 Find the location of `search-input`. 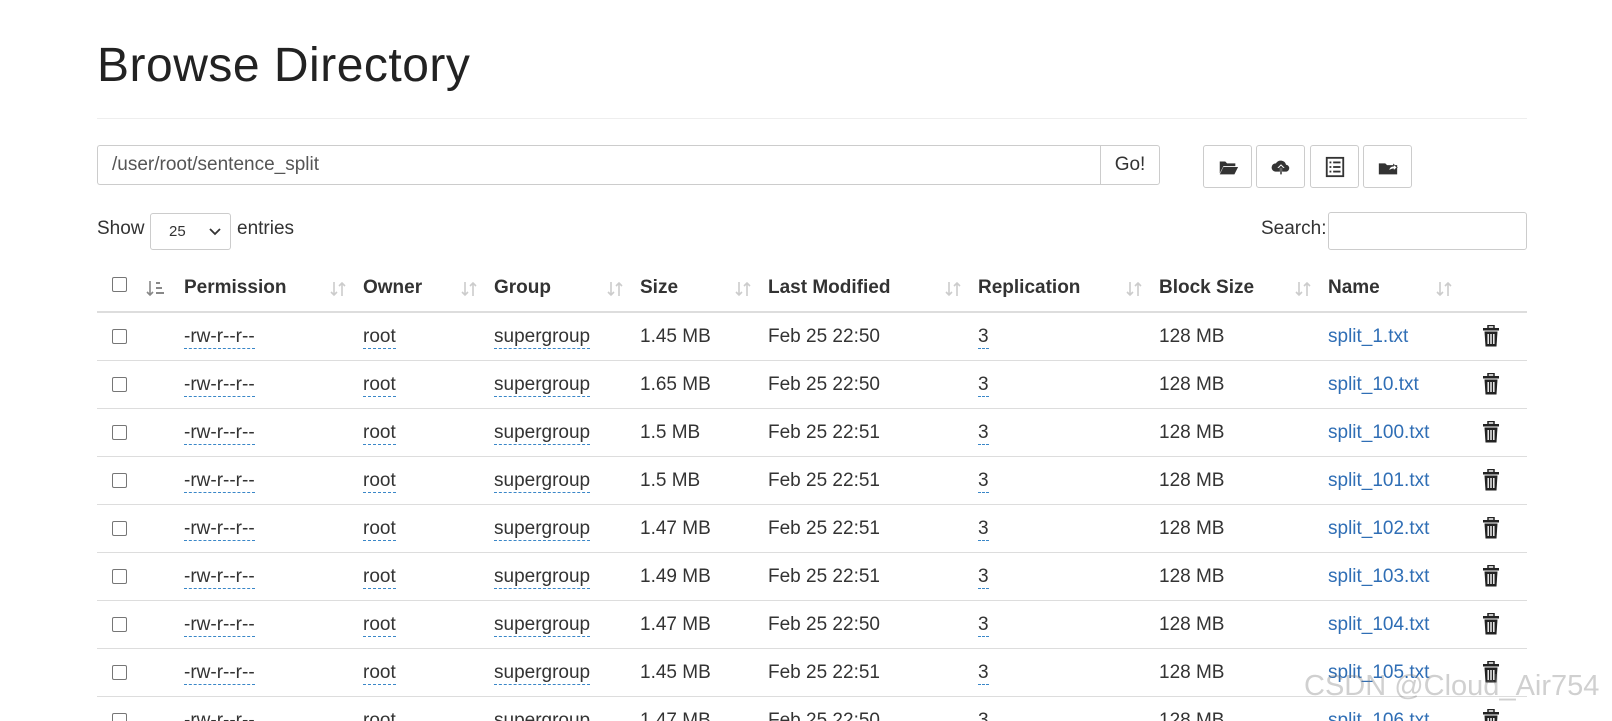

search-input is located at coordinates (1427, 231).